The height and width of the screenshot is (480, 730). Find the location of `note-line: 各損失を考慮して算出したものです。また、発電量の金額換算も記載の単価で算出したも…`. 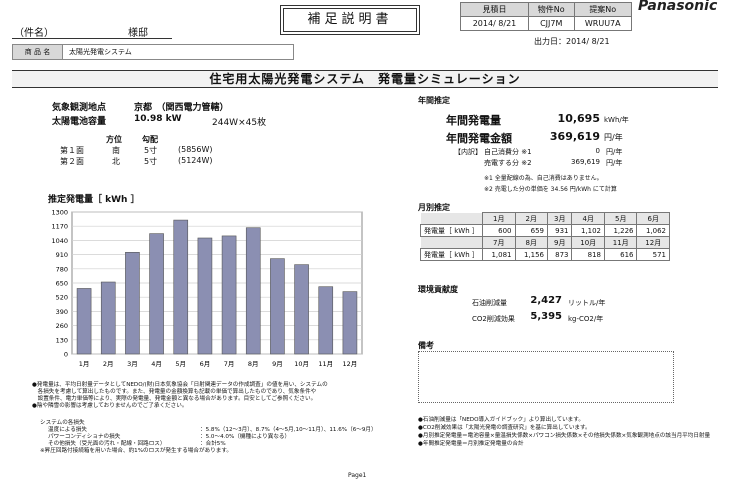

note-line: 各損失を考慮して算出したものです。また、発電量の金額換算も記載の単価で算出したも… is located at coordinates (174, 392).